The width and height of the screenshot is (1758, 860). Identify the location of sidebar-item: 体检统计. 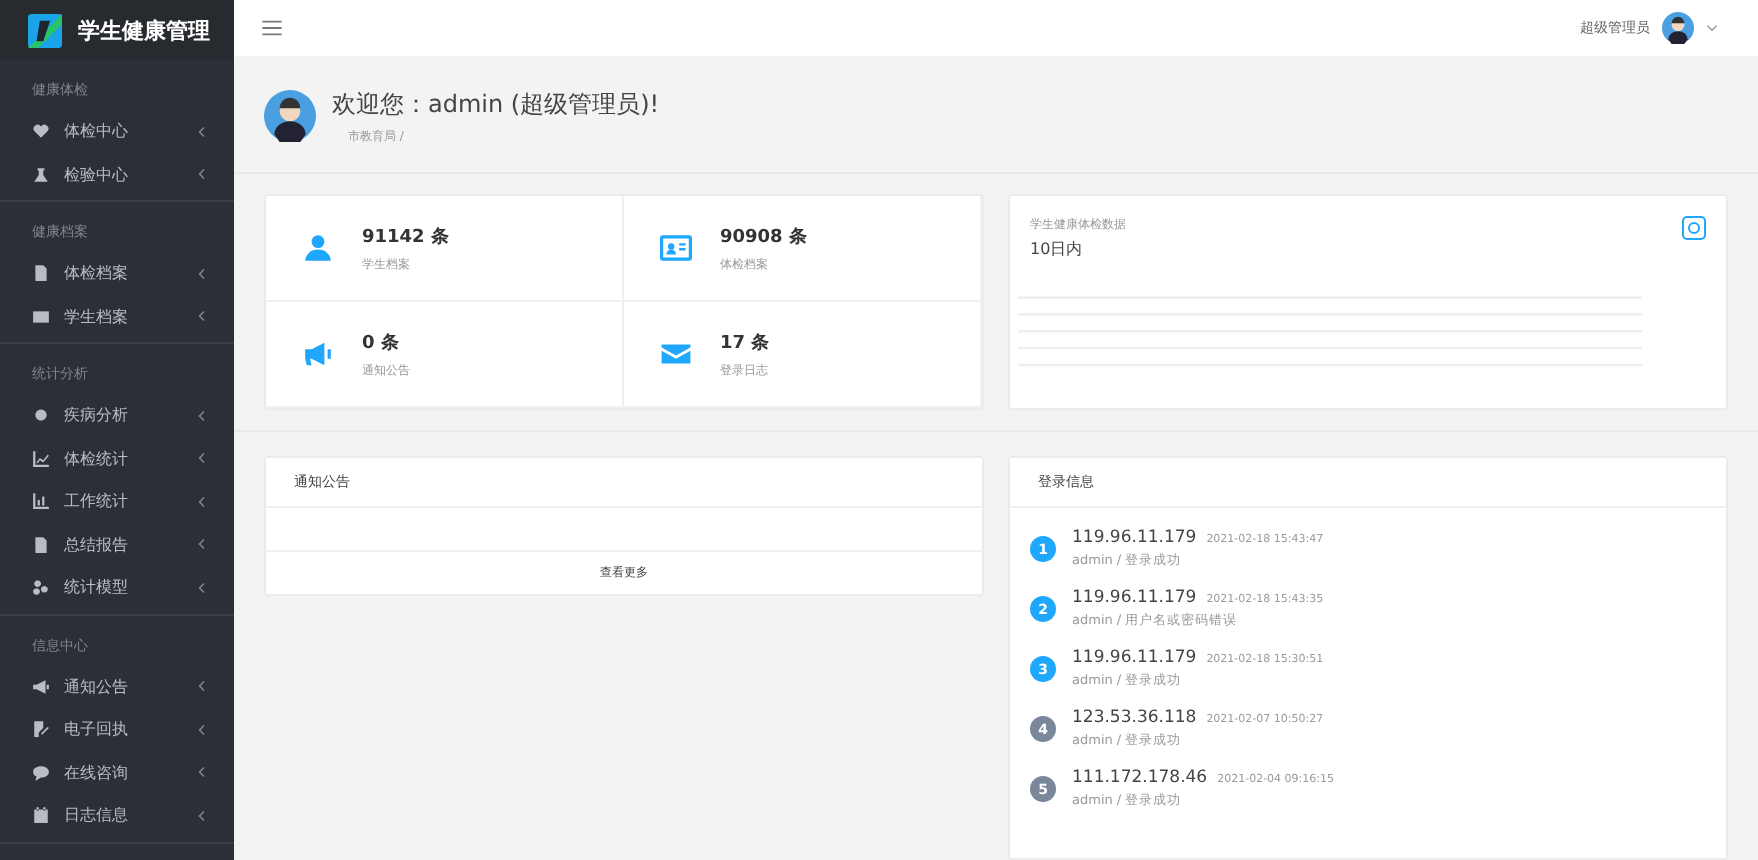
(117, 458).